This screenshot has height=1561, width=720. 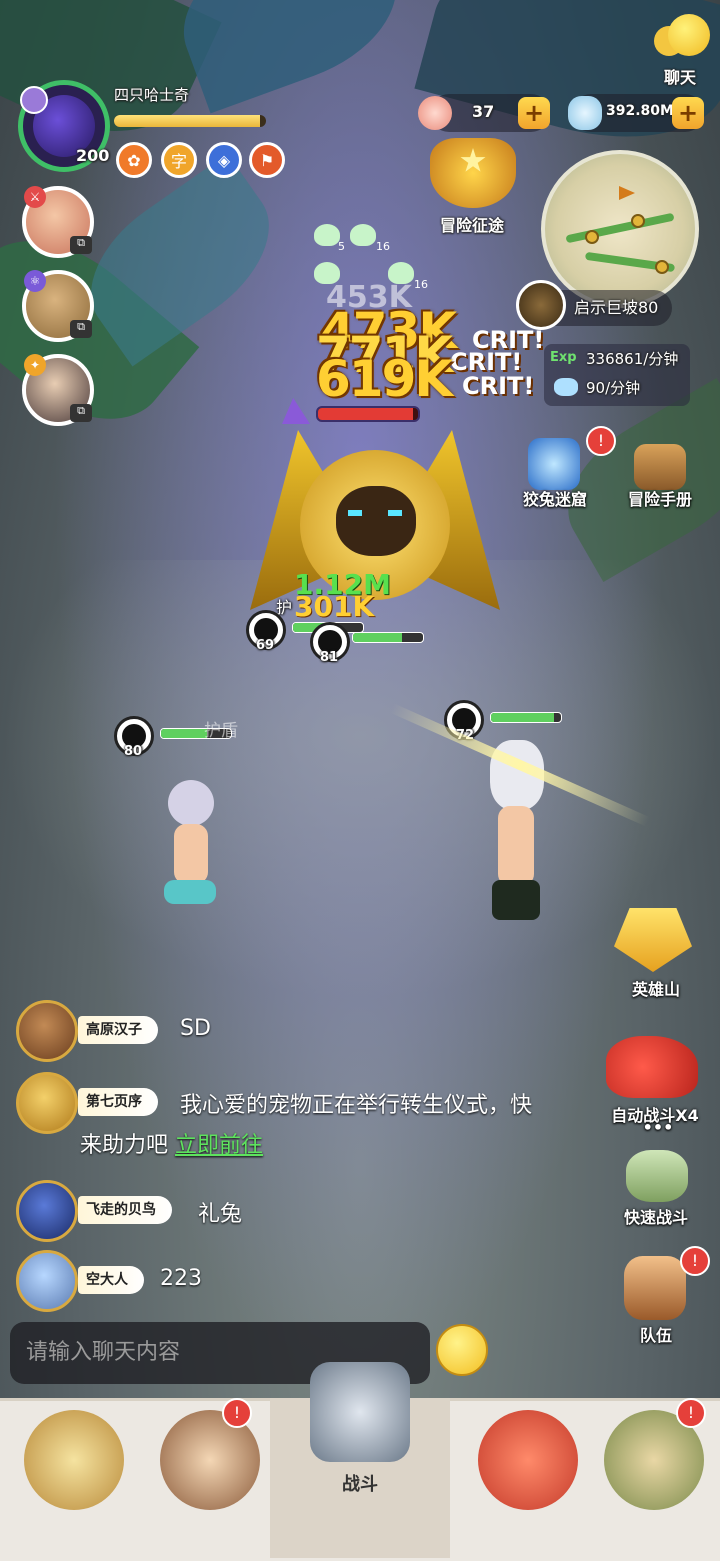 What do you see at coordinates (471, 225) in the screenshot?
I see `adventure-journey-label: 冒险征途` at bounding box center [471, 225].